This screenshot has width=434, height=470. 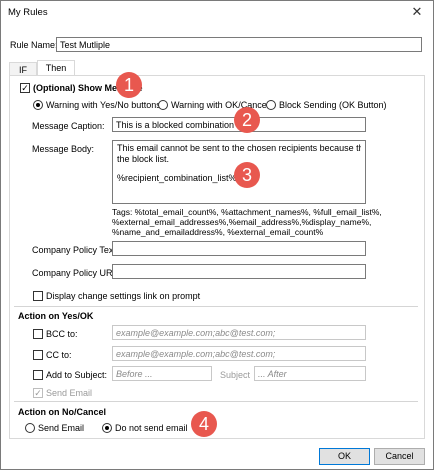 What do you see at coordinates (56, 316) in the screenshot?
I see `action-yes-heading: Action on Yes/OK` at bounding box center [56, 316].